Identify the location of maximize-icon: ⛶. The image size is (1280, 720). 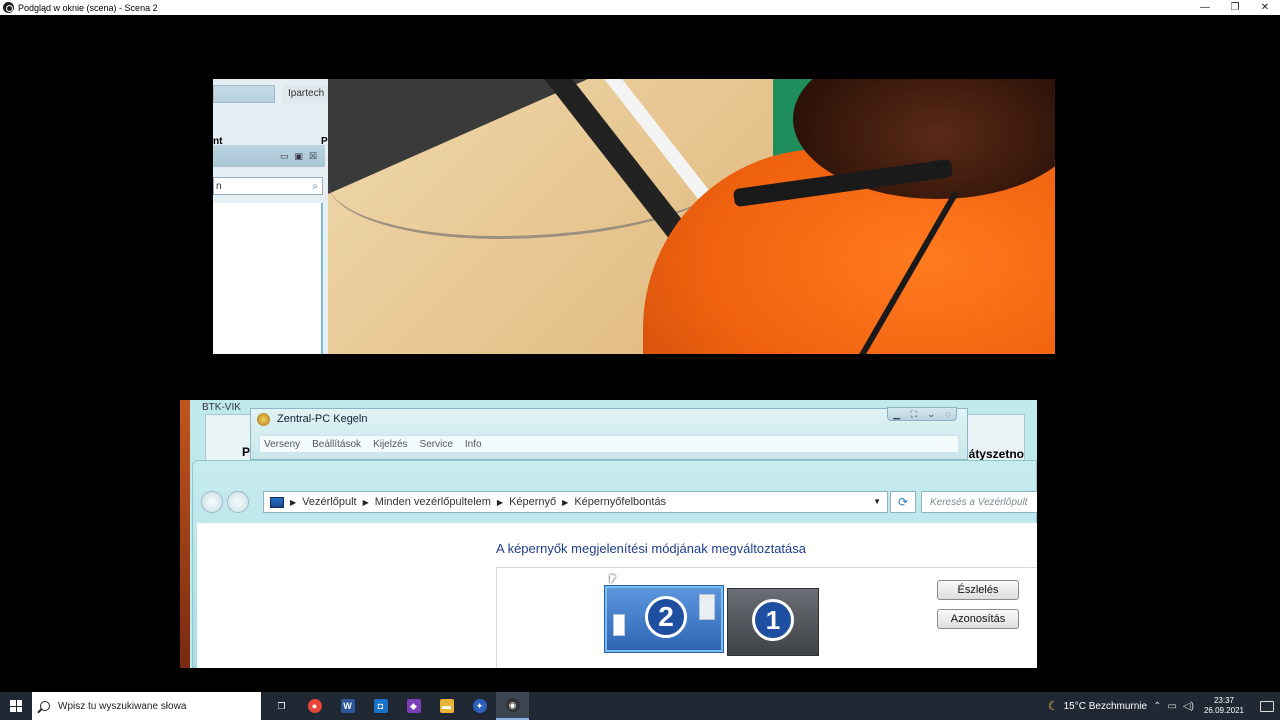
(914, 414).